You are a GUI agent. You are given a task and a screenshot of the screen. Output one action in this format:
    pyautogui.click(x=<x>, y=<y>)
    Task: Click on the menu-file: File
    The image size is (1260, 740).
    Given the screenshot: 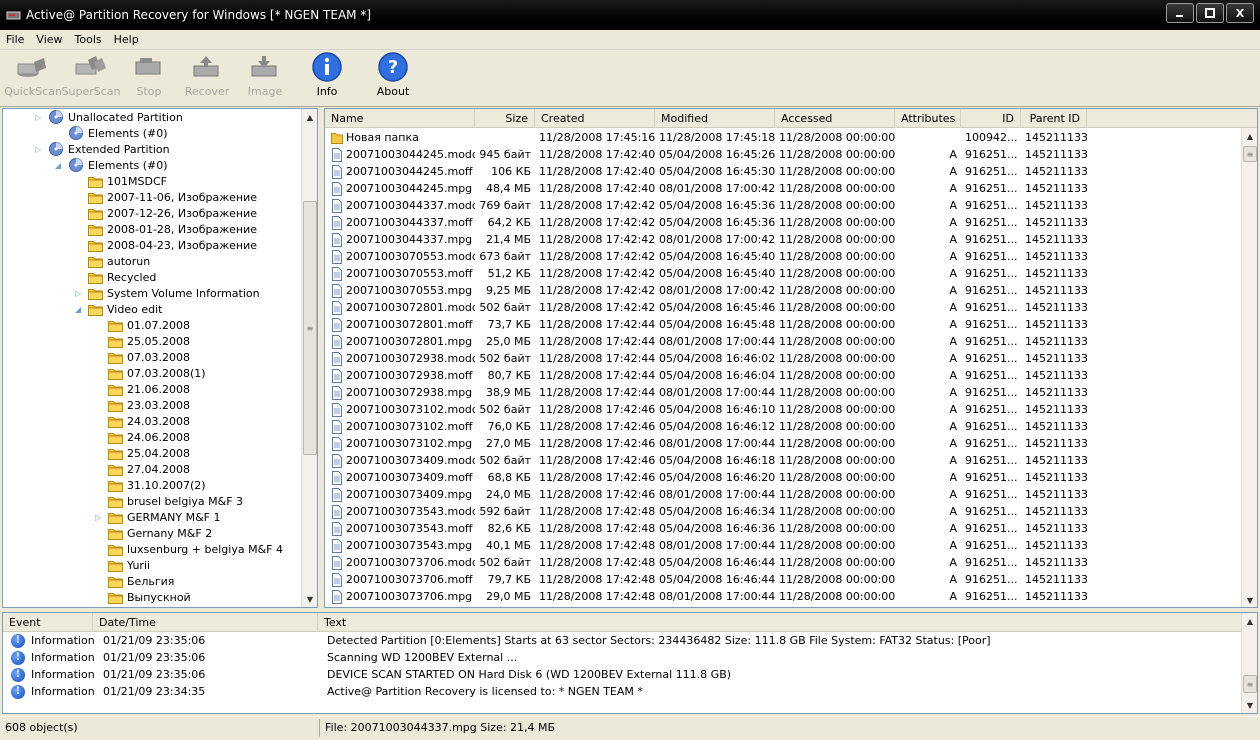 What is the action you would take?
    pyautogui.click(x=15, y=39)
    